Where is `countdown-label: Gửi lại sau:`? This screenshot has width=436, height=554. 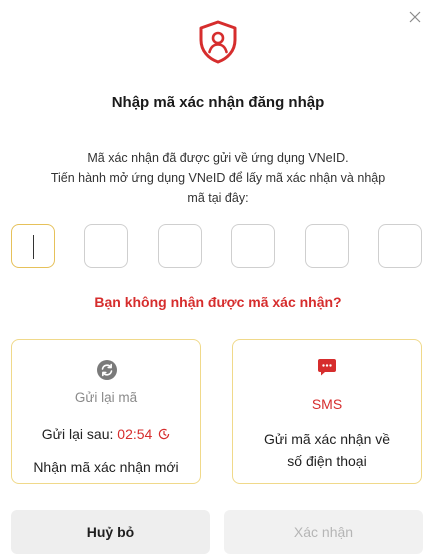
countdown-label: Gửi lại sau: is located at coordinates (77, 434).